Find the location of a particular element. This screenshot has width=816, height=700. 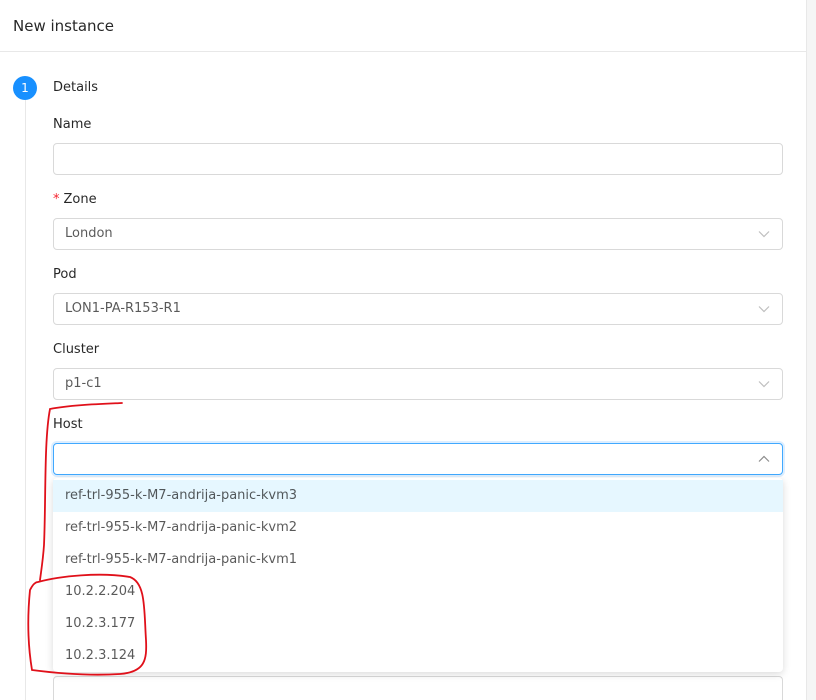

cluster-select: p1-c1 is located at coordinates (418, 384).